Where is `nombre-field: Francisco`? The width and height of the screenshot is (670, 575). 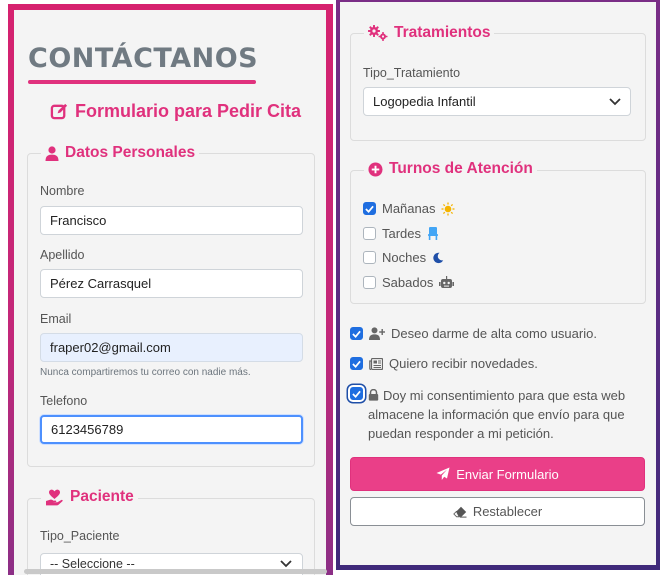
nombre-field: Francisco is located at coordinates (171, 220).